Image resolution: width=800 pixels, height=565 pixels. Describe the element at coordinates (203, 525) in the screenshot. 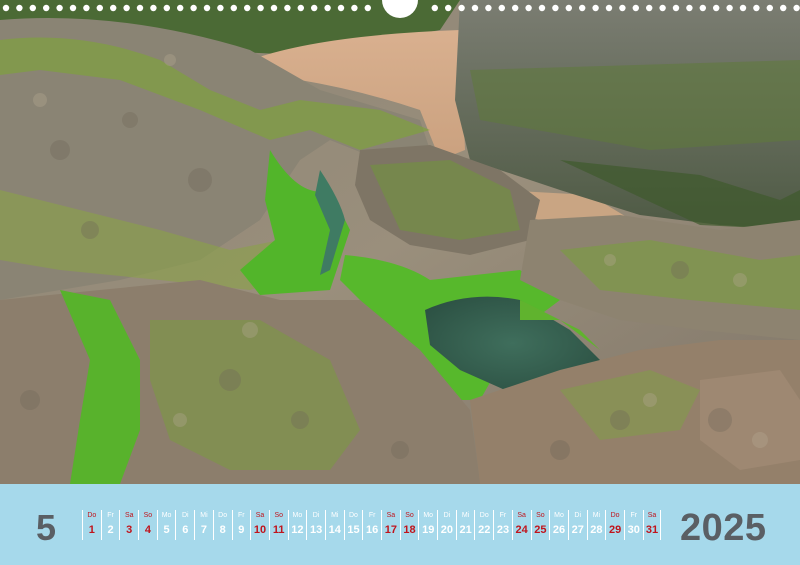

I see `day-cell: Mi 7` at that location.